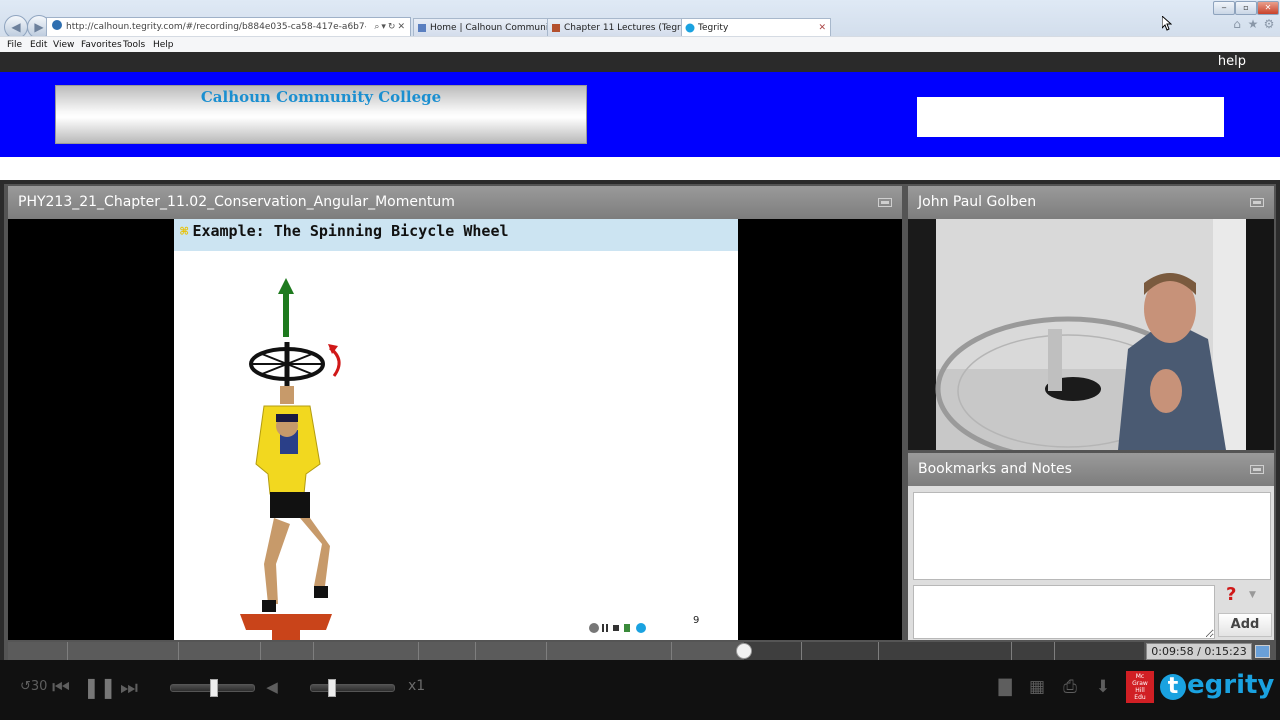  What do you see at coordinates (332, 688) in the screenshot?
I see `volume-slider-thumb` at bounding box center [332, 688].